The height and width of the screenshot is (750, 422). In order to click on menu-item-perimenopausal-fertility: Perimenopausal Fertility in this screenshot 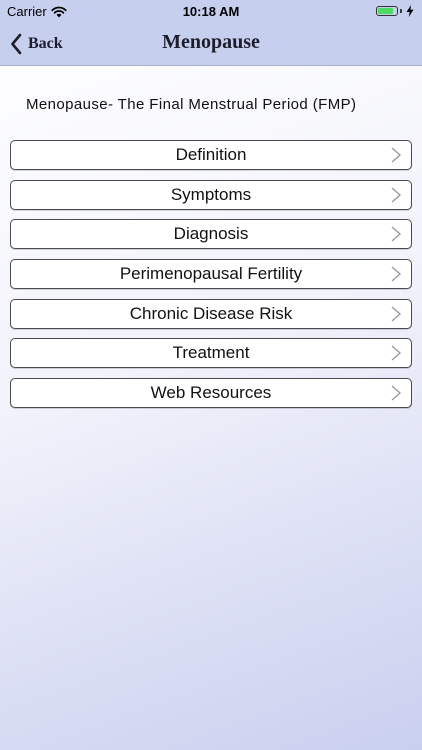, I will do `click(211, 274)`.